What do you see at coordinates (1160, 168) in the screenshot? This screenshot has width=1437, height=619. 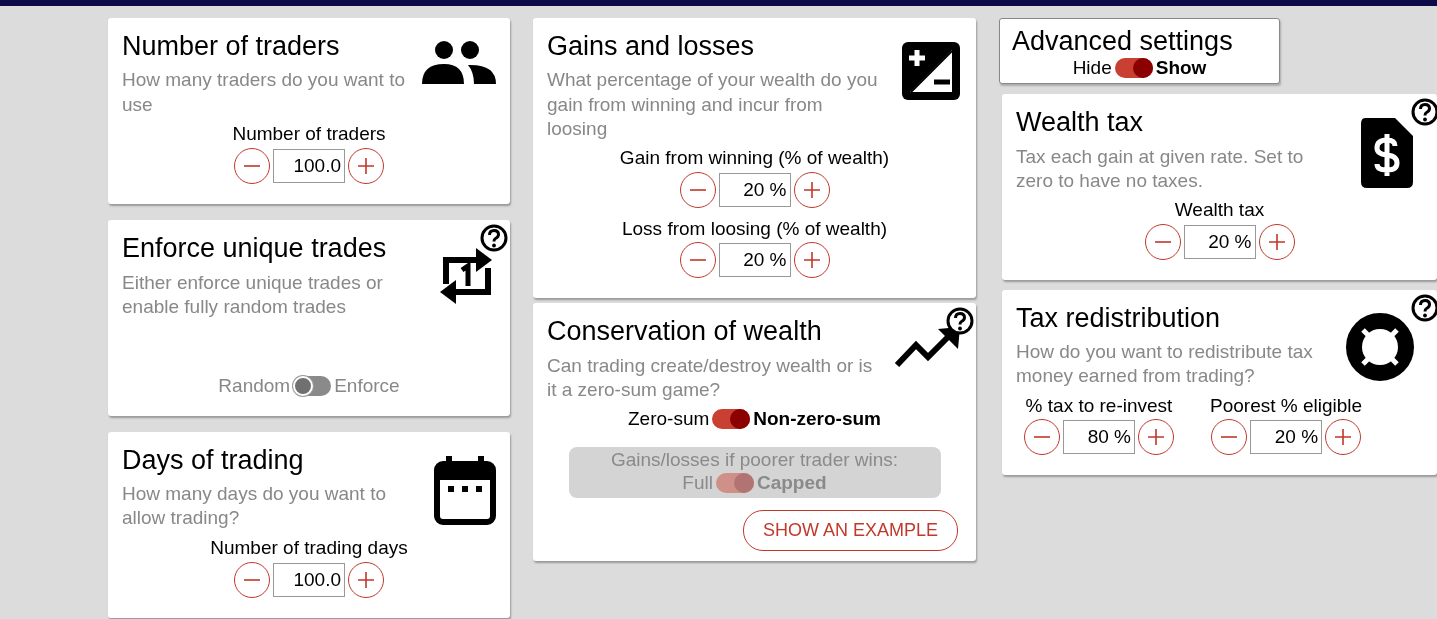 I see `card-description: Tax each gain at given rate. Set to zero to have no taxes.` at bounding box center [1160, 168].